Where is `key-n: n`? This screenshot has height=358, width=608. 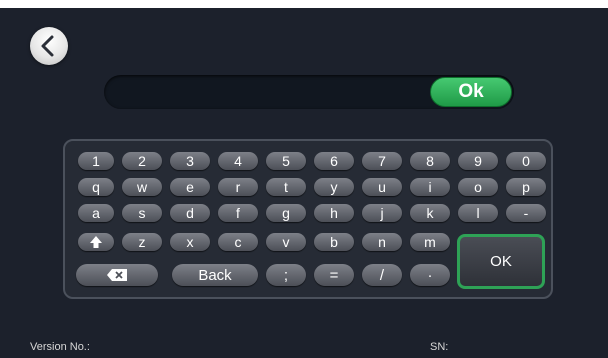
key-n: n is located at coordinates (382, 242).